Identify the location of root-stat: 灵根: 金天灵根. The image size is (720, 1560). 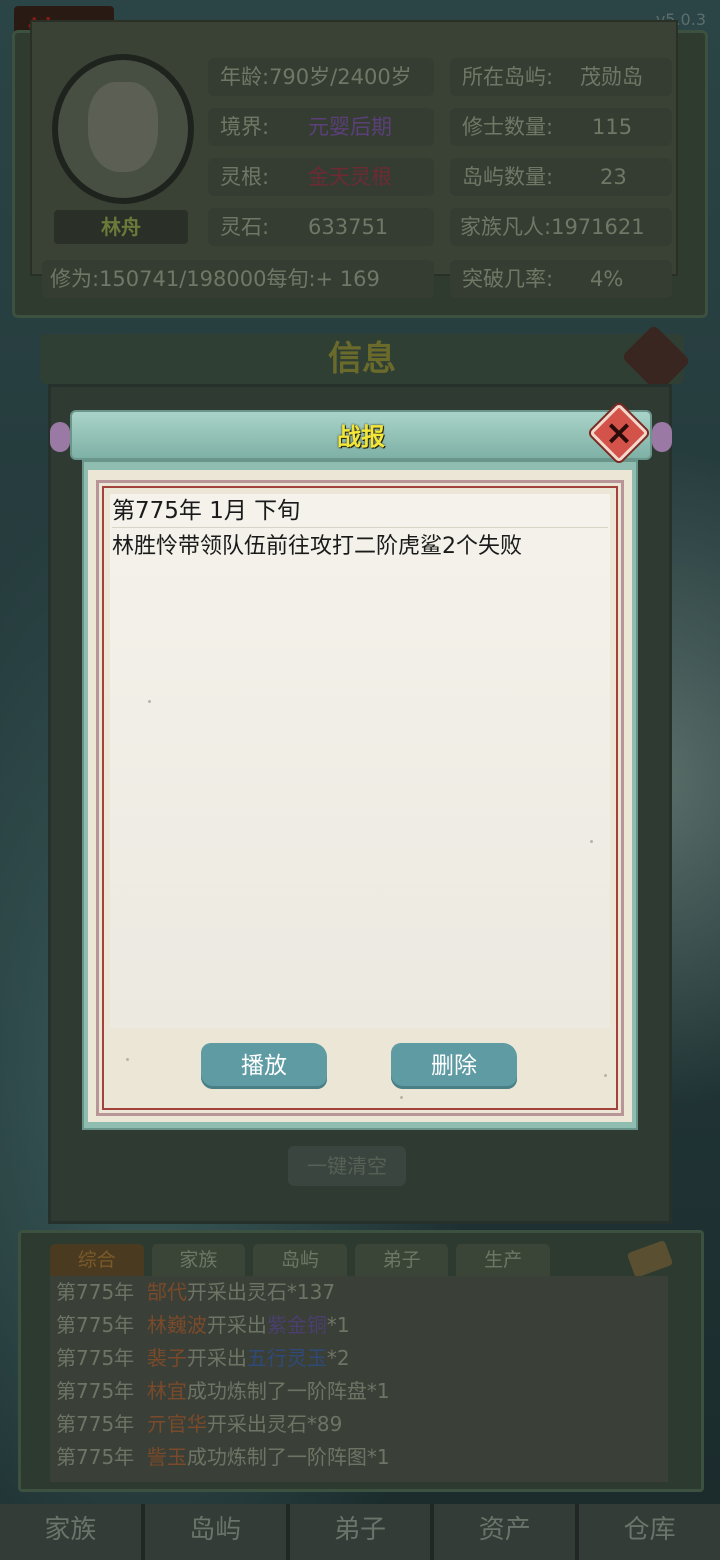
(321, 177).